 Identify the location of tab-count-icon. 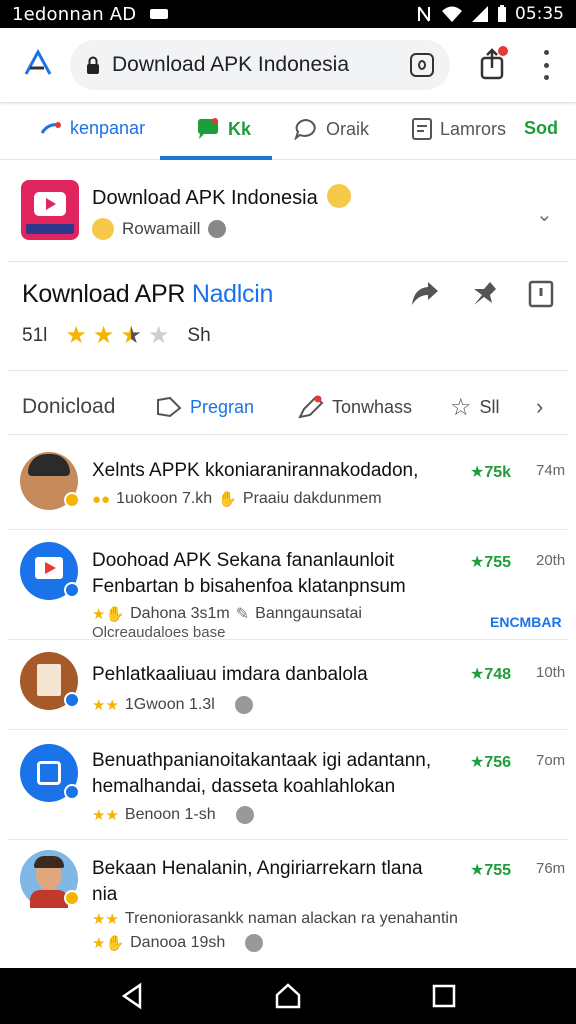
(422, 65).